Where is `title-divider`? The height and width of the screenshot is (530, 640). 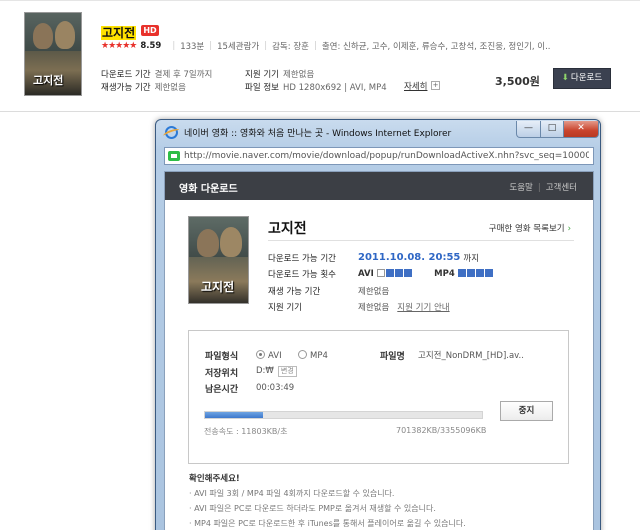
title-divider is located at coordinates (421, 240).